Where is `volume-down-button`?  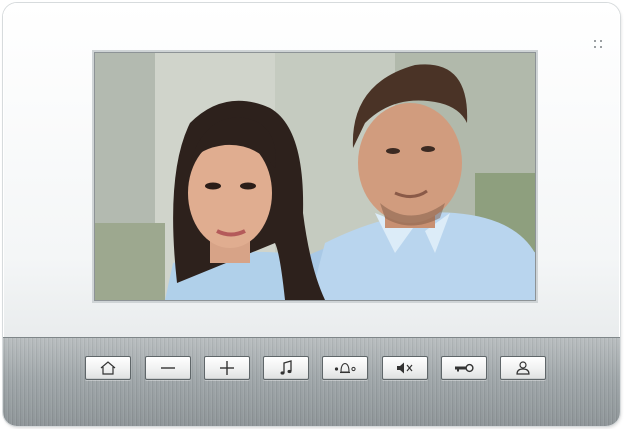 volume-down-button is located at coordinates (168, 368).